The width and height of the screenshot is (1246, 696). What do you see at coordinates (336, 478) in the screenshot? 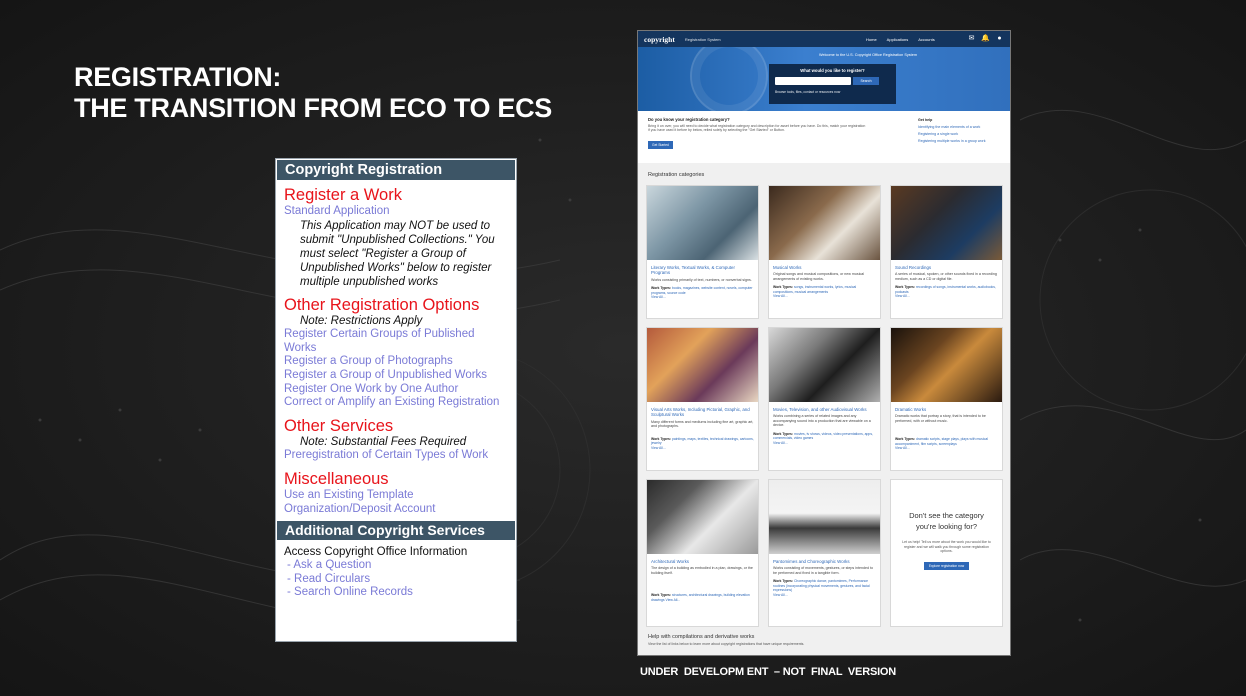
I see `miscellaneous-heading: Miscellaneous` at bounding box center [336, 478].